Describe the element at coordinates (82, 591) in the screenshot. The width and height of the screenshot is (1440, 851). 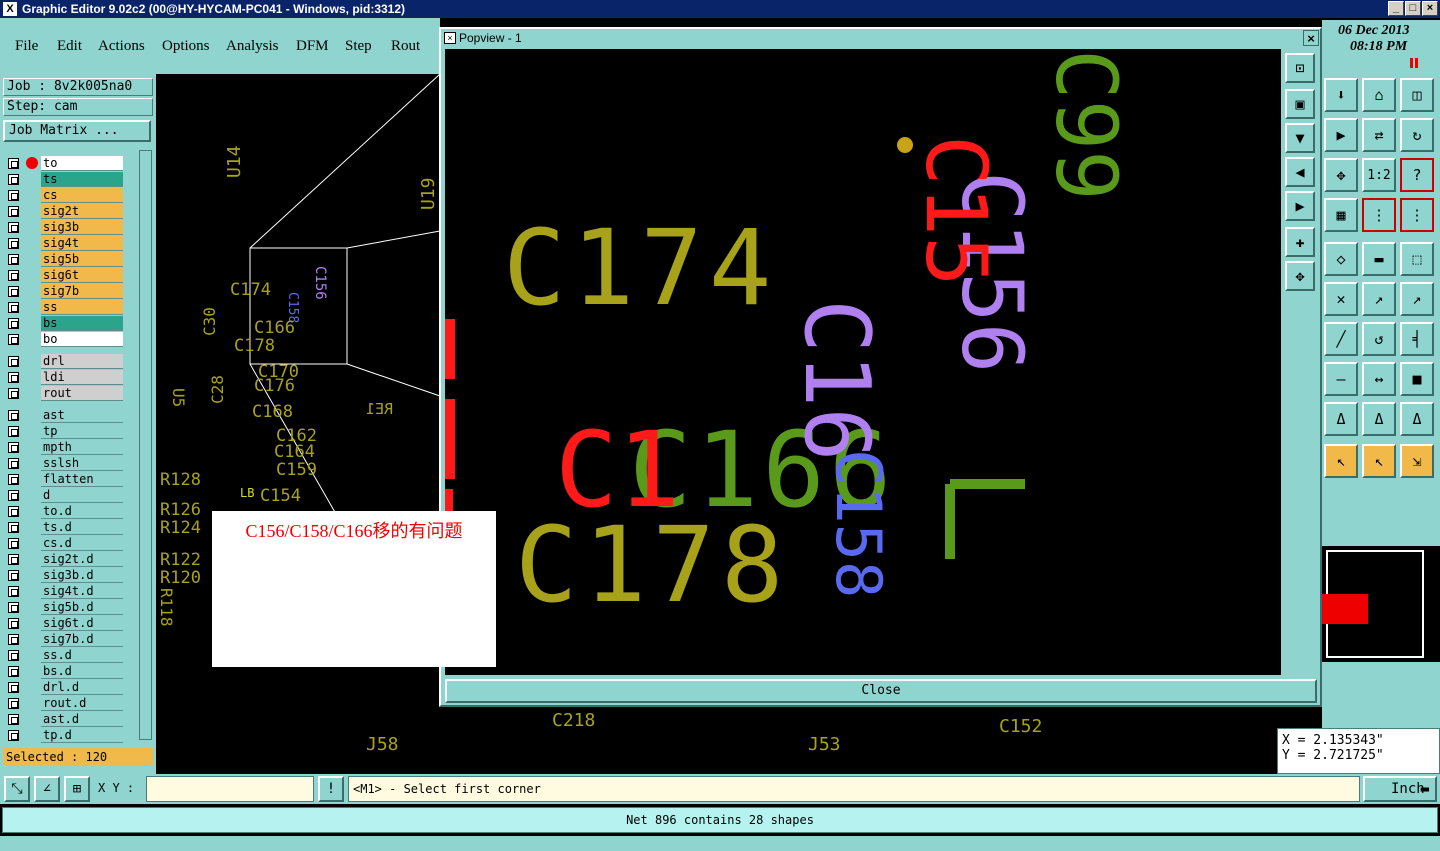
I see `layer-name: sig4t.d` at that location.